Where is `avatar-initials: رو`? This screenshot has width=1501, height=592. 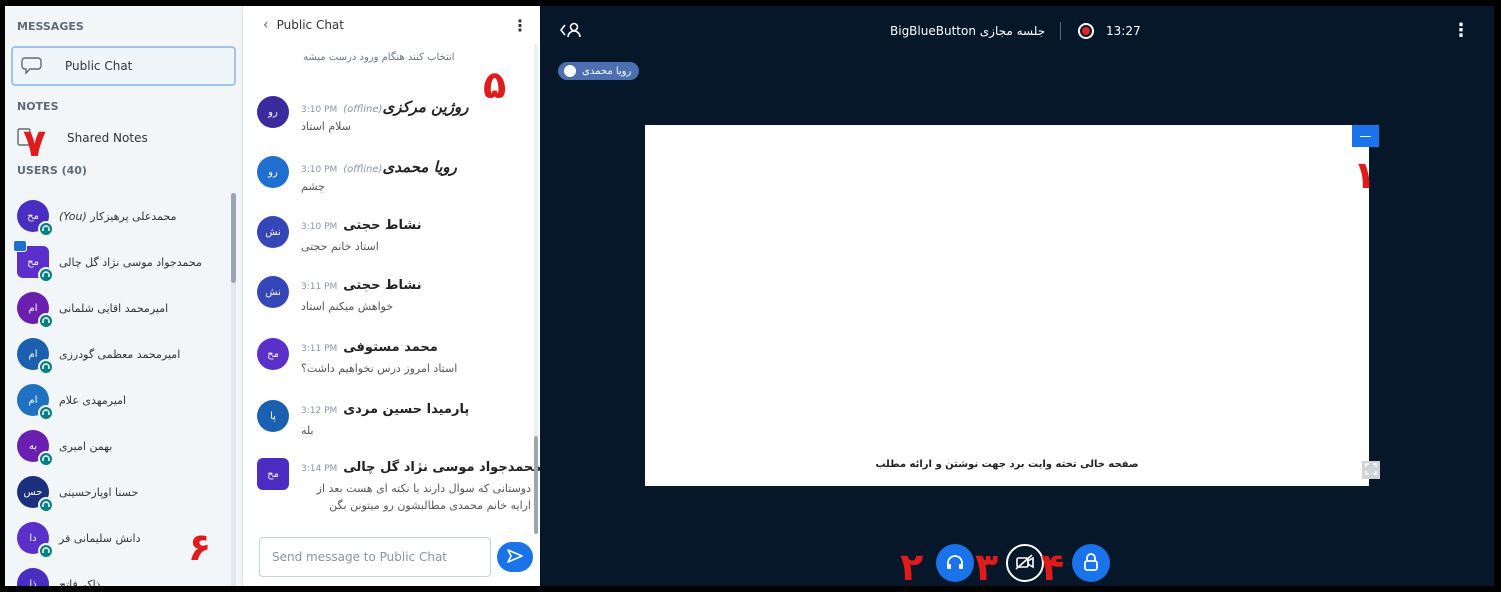 avatar-initials: رو is located at coordinates (273, 112).